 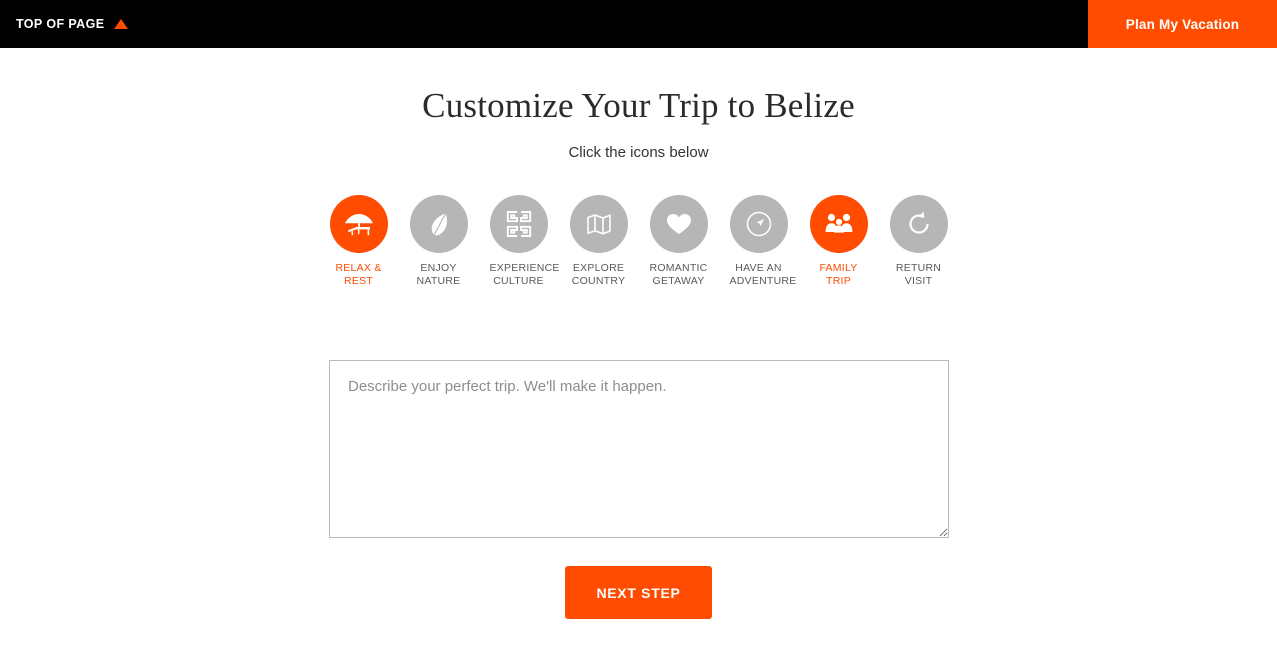 What do you see at coordinates (638, 152) in the screenshot?
I see `page-subtitle: Click the icons below` at bounding box center [638, 152].